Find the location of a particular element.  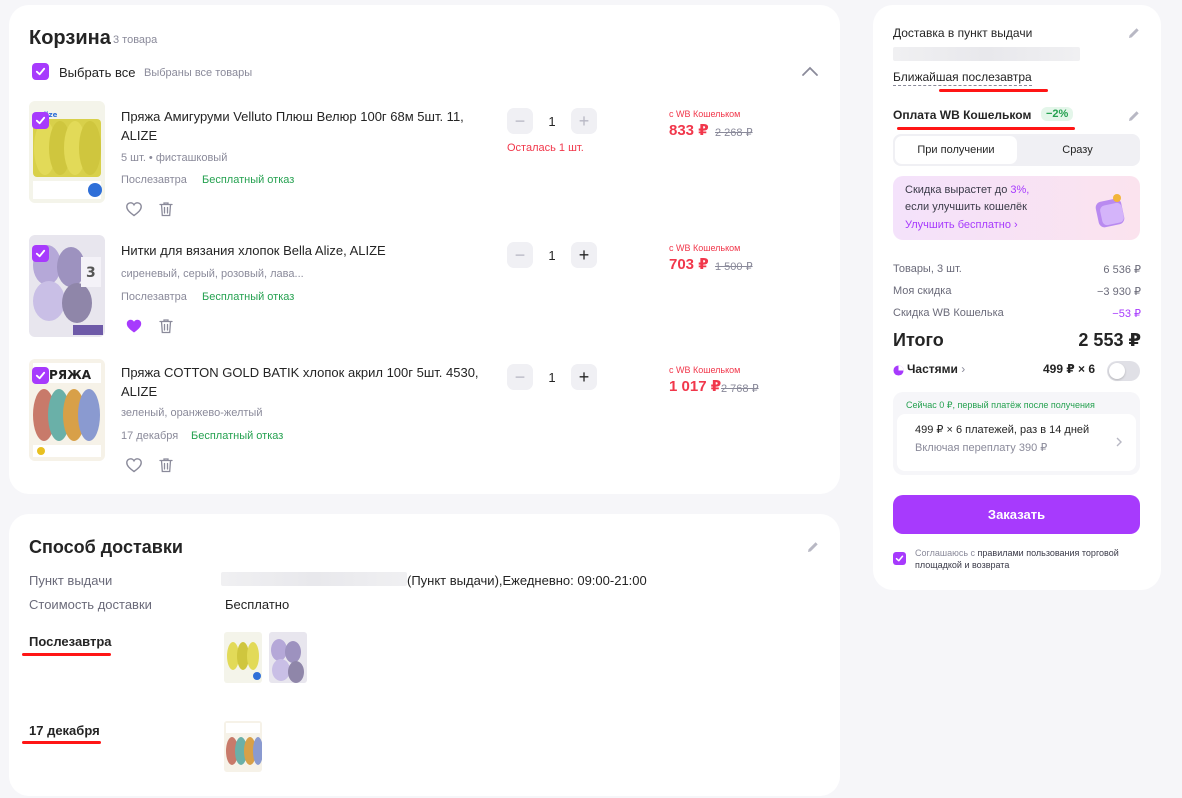

agree-checkbox is located at coordinates (899, 558).